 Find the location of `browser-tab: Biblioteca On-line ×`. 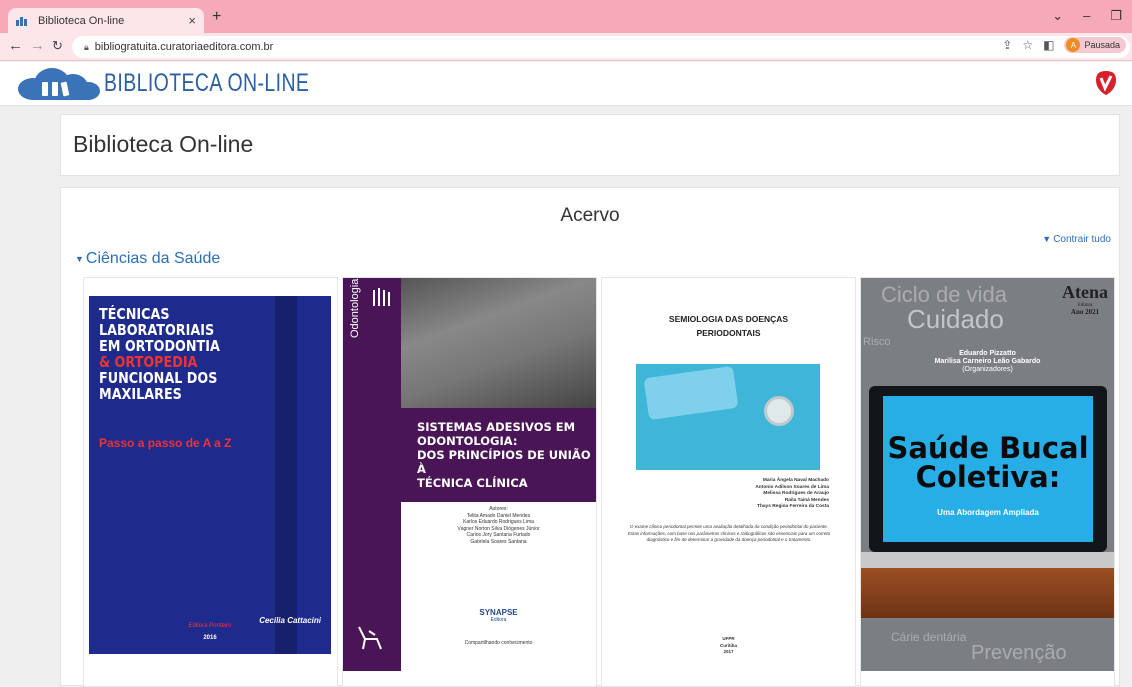

browser-tab: Biblioteca On-line × is located at coordinates (106, 20).